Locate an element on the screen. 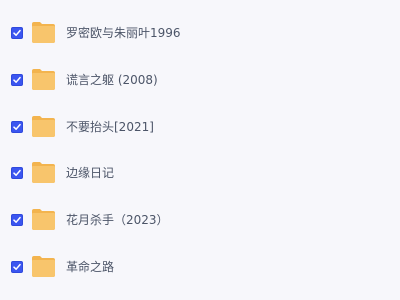  file-row: 花月杀手（2023） is located at coordinates (200, 220).